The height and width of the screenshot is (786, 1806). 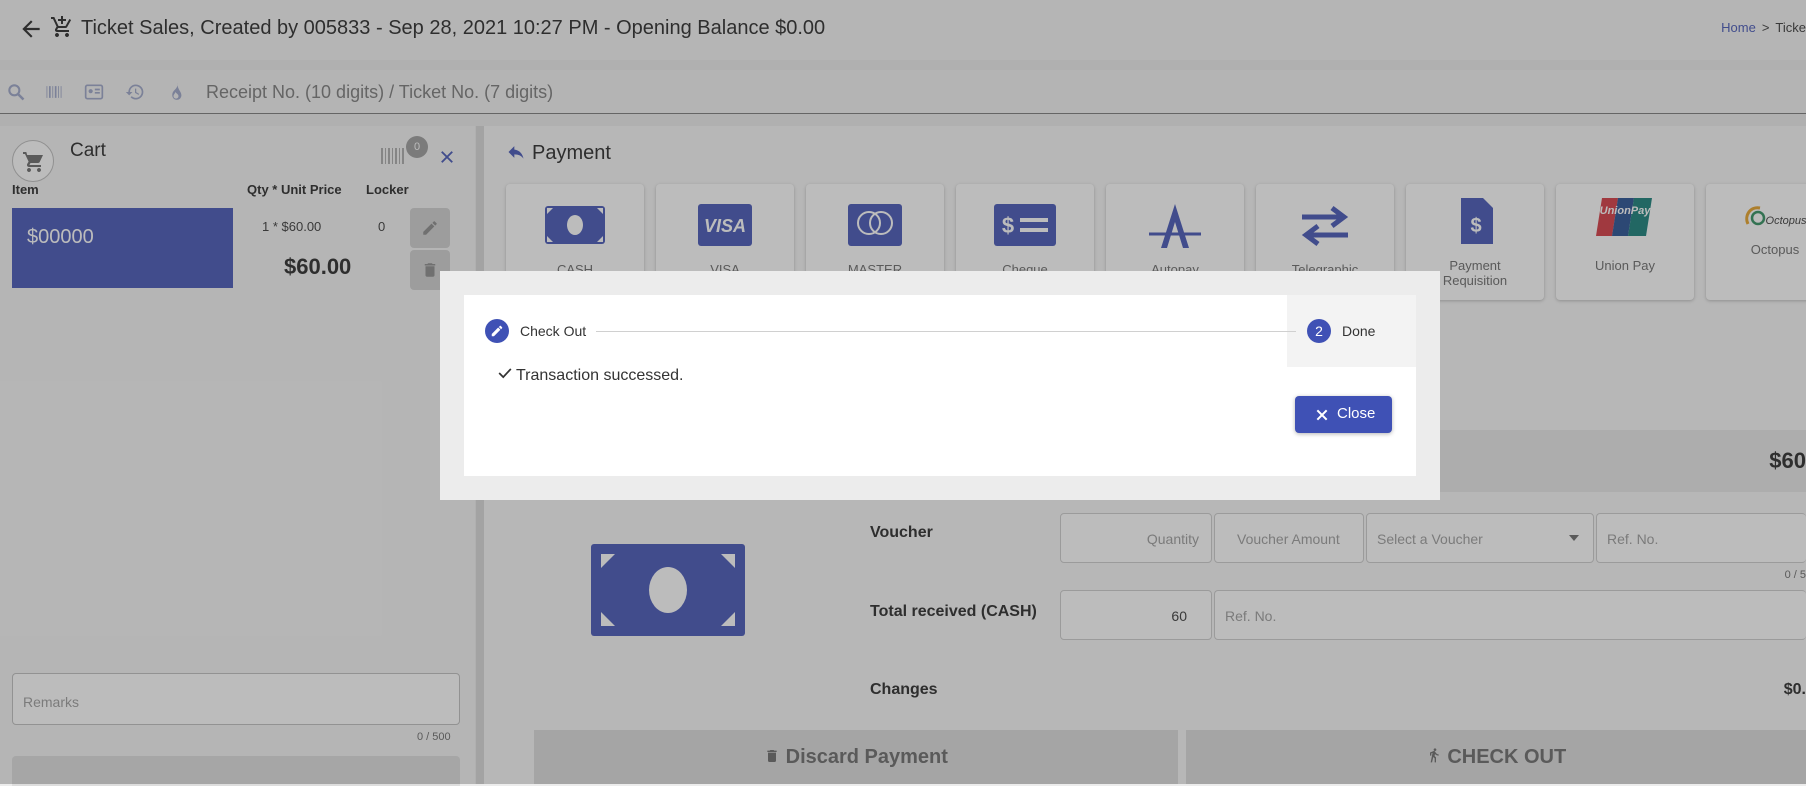 I want to click on success-message: Transaction successed., so click(x=590, y=376).